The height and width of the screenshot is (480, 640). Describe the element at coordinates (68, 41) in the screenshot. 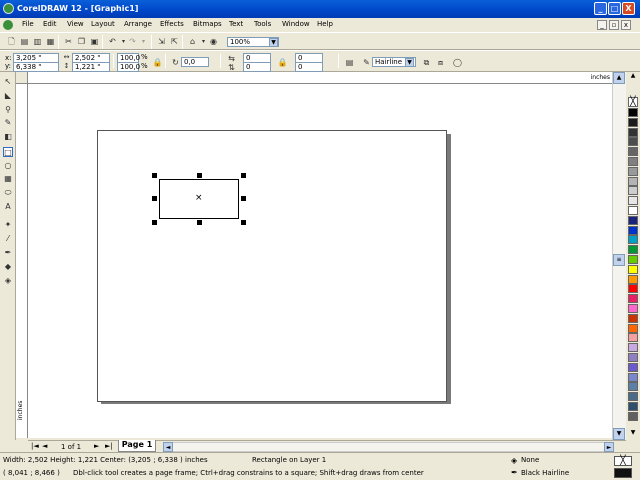

I see `cut-icon: ✂` at that location.